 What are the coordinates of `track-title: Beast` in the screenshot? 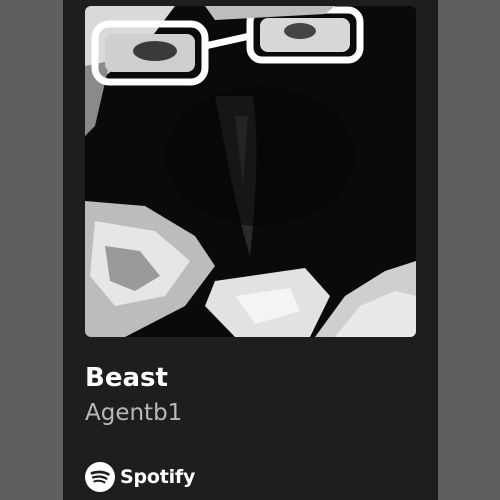 It's located at (126, 378).